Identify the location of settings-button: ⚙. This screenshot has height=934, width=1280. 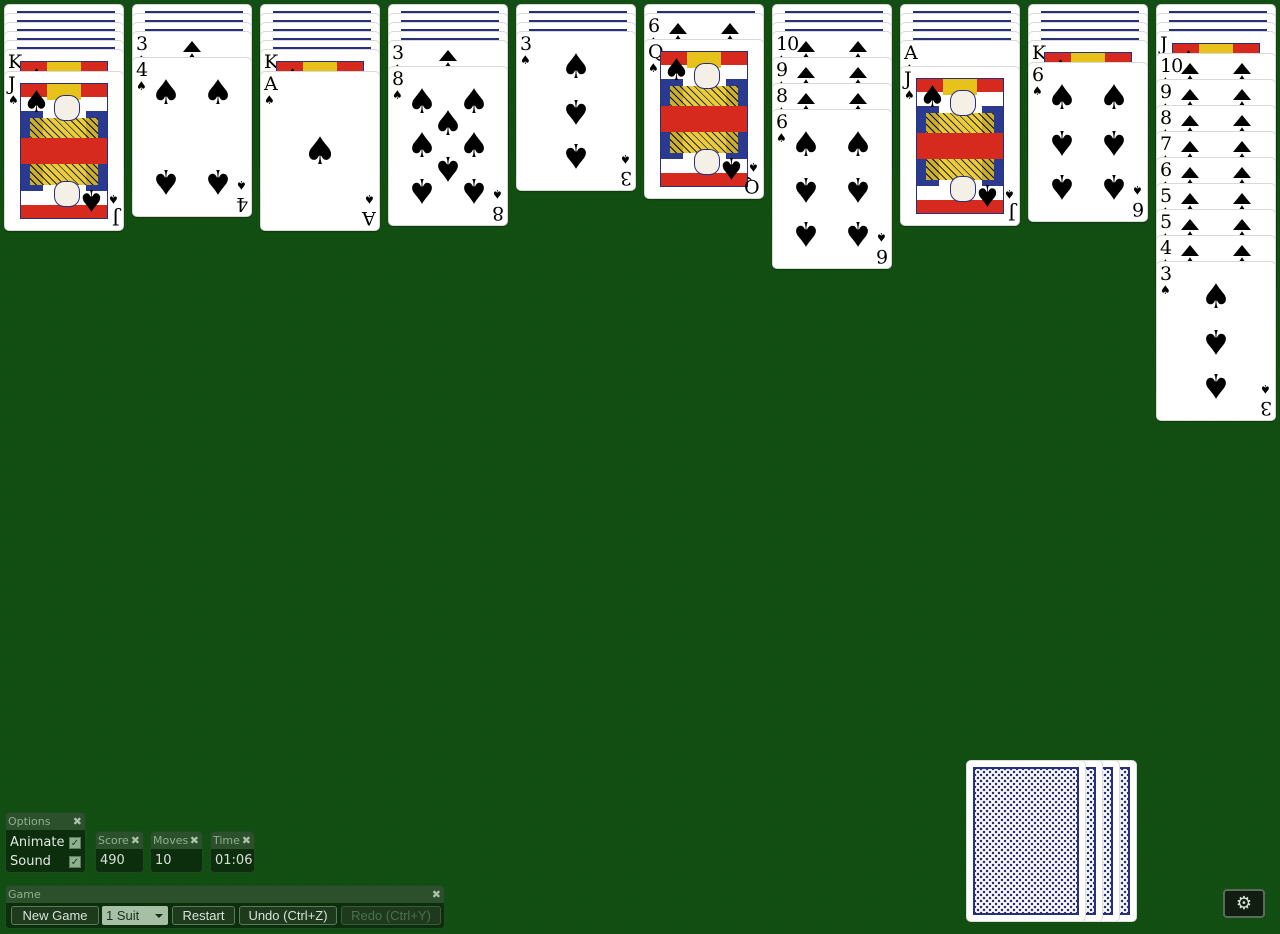
(1244, 903).